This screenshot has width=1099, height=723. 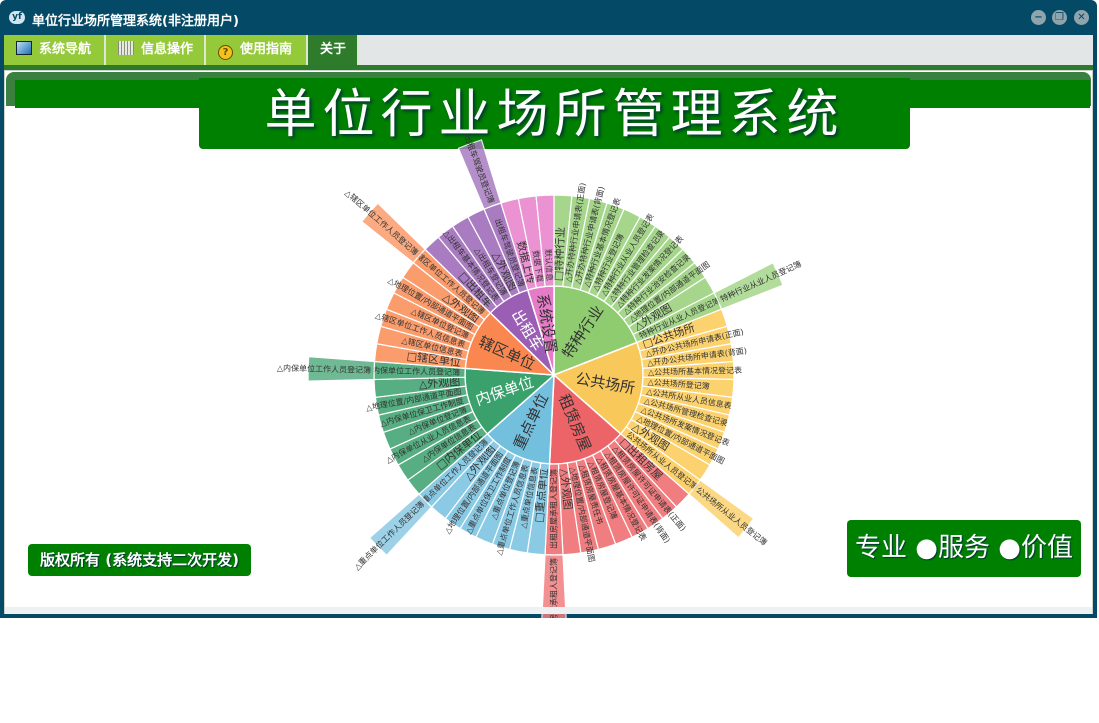 What do you see at coordinates (554, 509) in the screenshot?
I see `sunburst-leaf-label: 出租房屋承租人登记簿` at bounding box center [554, 509].